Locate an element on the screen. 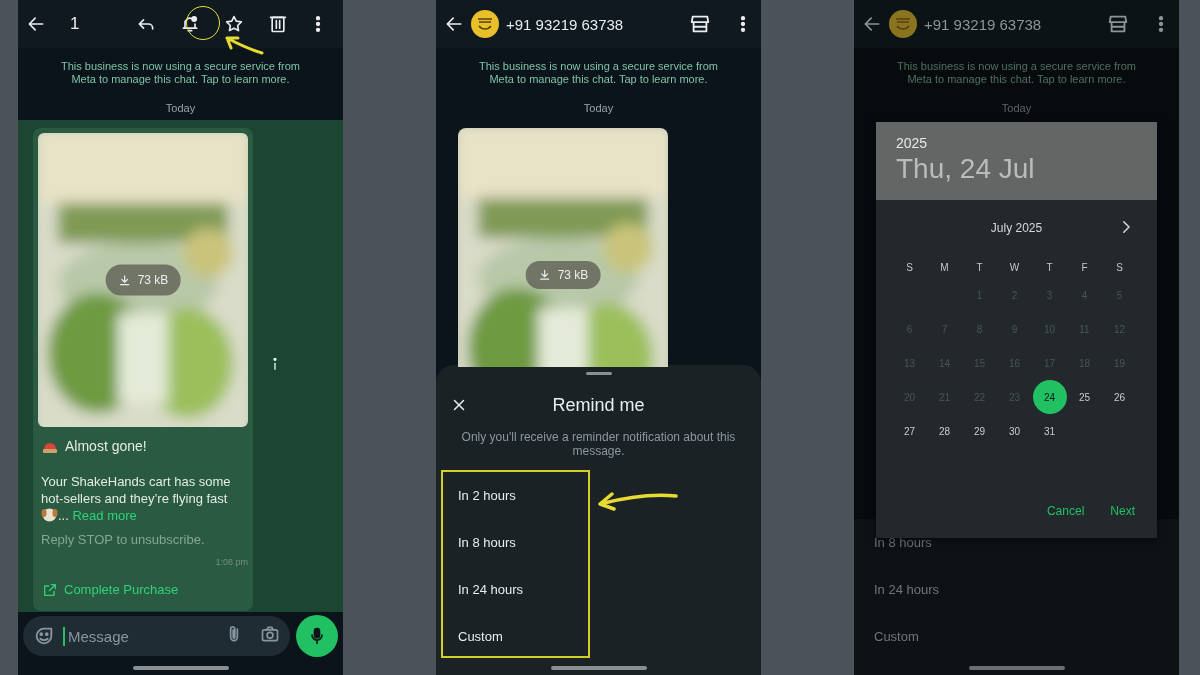 The image size is (1200, 675). unsubscribe-note: Reply STOP to unsubscribe. is located at coordinates (123, 539).